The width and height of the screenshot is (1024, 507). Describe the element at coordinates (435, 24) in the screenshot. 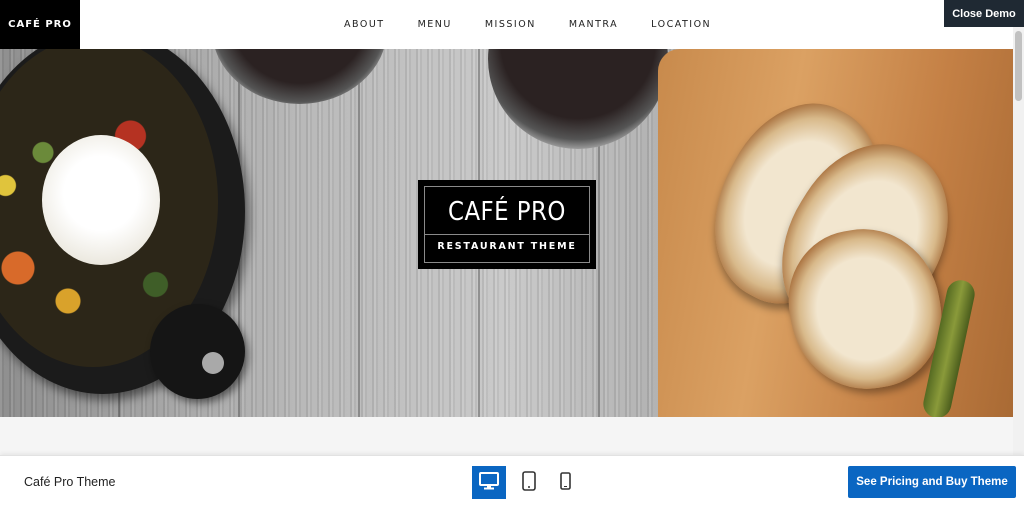

I see `nav-item-menu: MENU` at that location.